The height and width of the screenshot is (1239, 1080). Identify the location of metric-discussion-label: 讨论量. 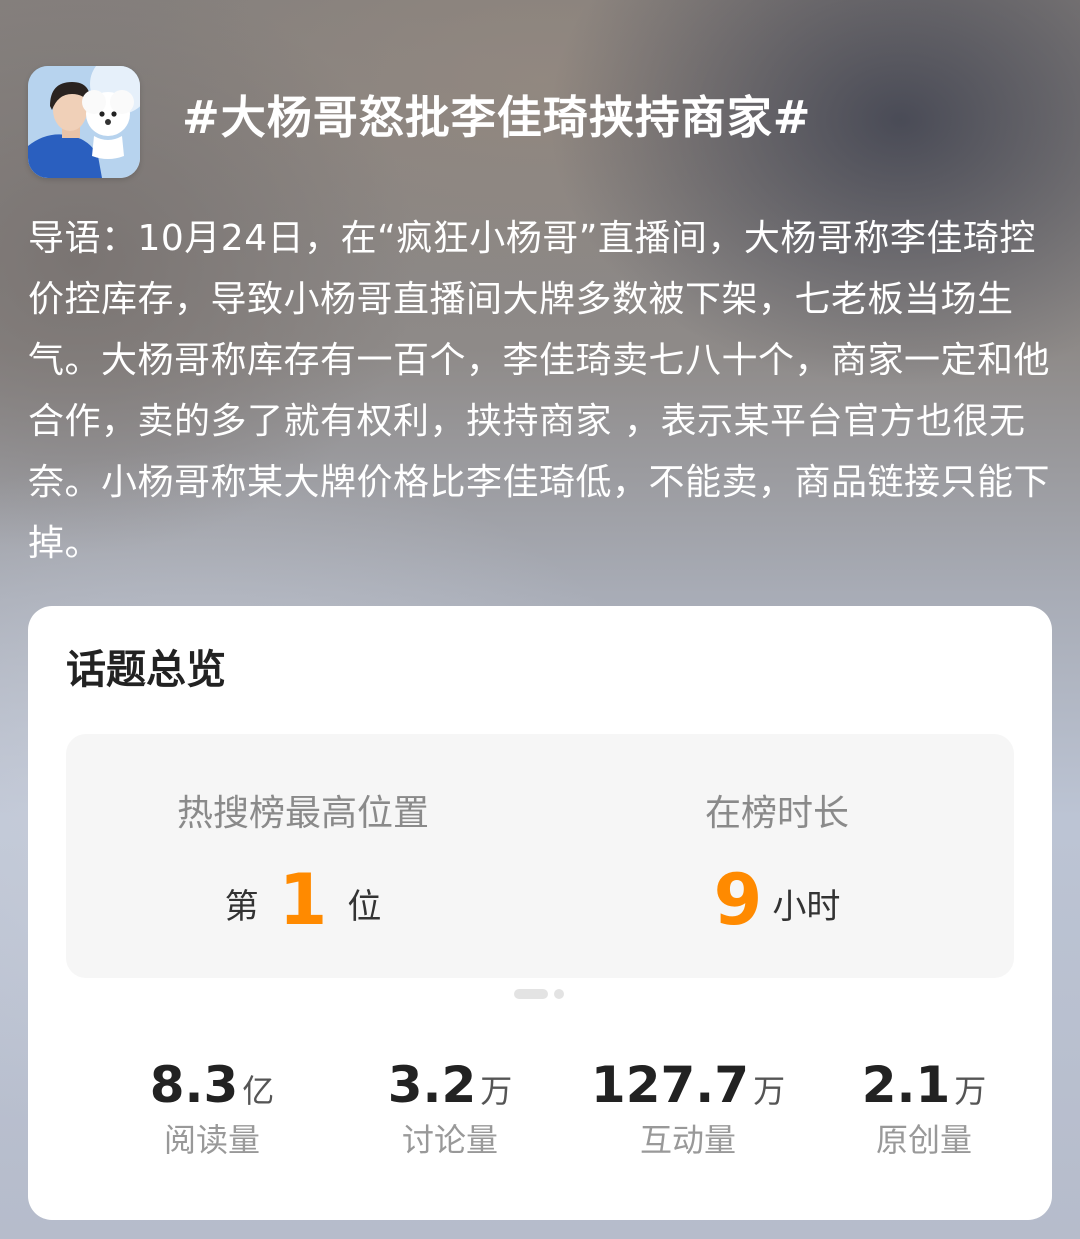
(449, 1140).